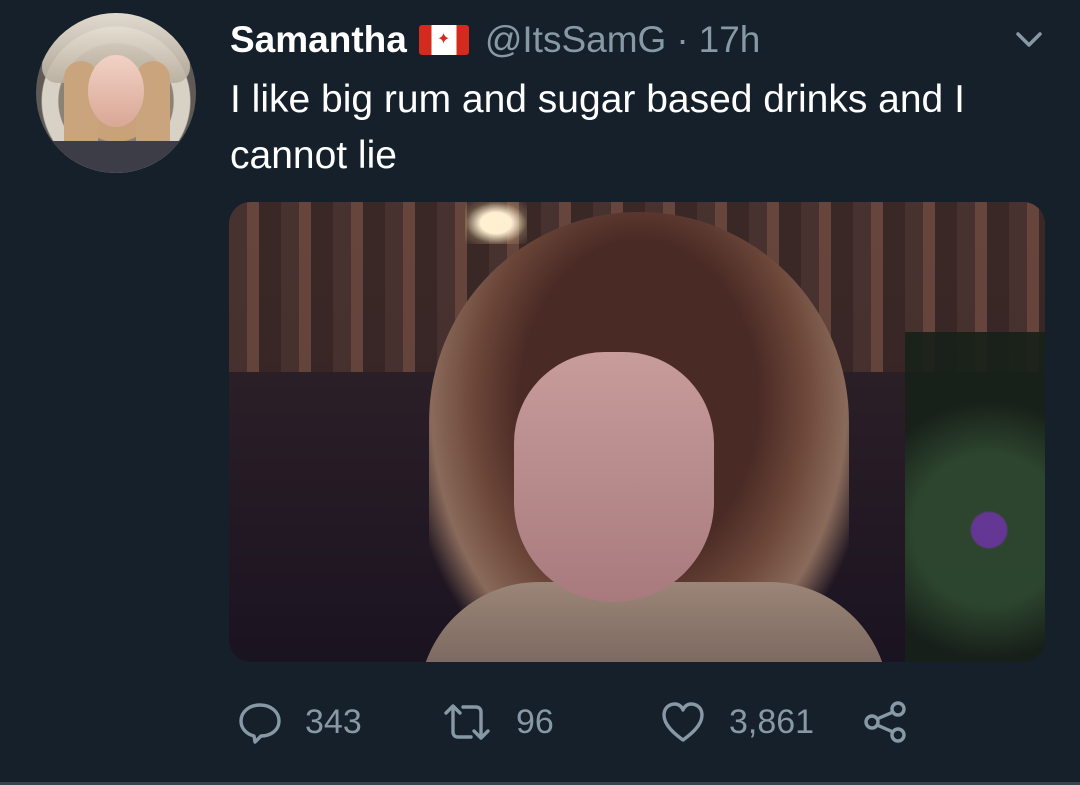 This screenshot has height=785, width=1080. I want to click on photo-person-shoulders, so click(654, 622).